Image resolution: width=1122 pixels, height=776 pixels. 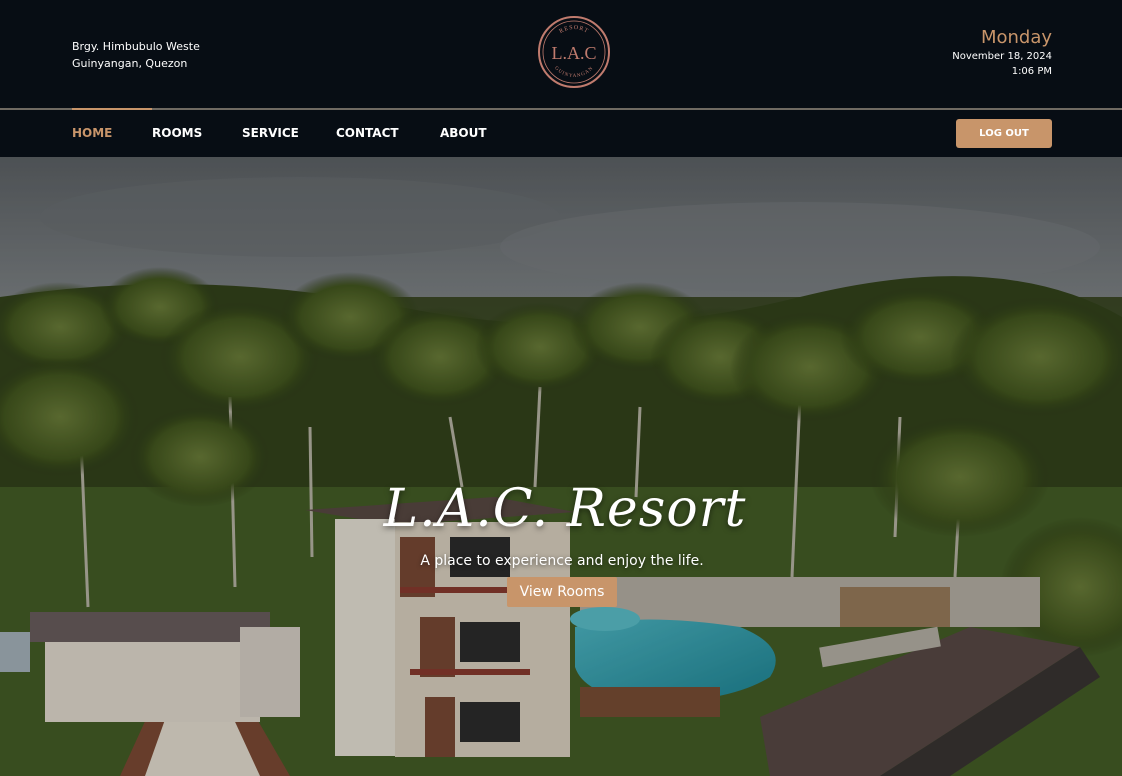 What do you see at coordinates (565, 509) in the screenshot?
I see `hero-title: L.A.C. Resort` at bounding box center [565, 509].